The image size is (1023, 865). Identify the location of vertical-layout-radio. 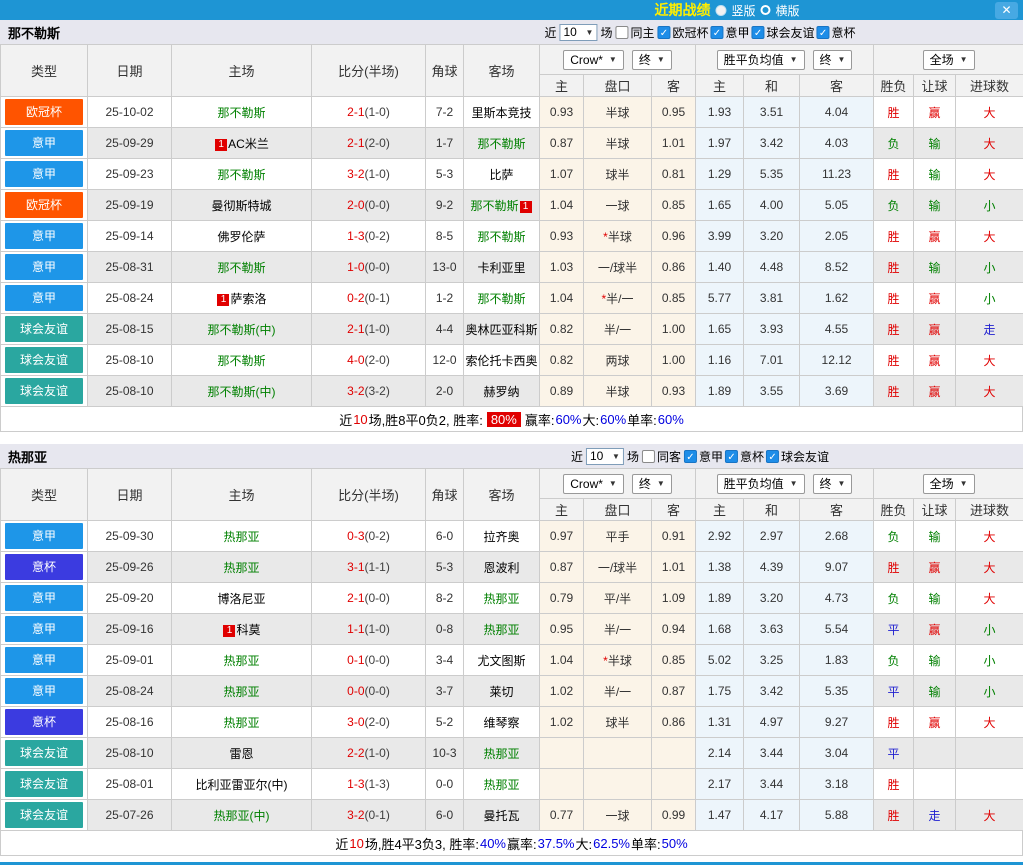
(721, 10).